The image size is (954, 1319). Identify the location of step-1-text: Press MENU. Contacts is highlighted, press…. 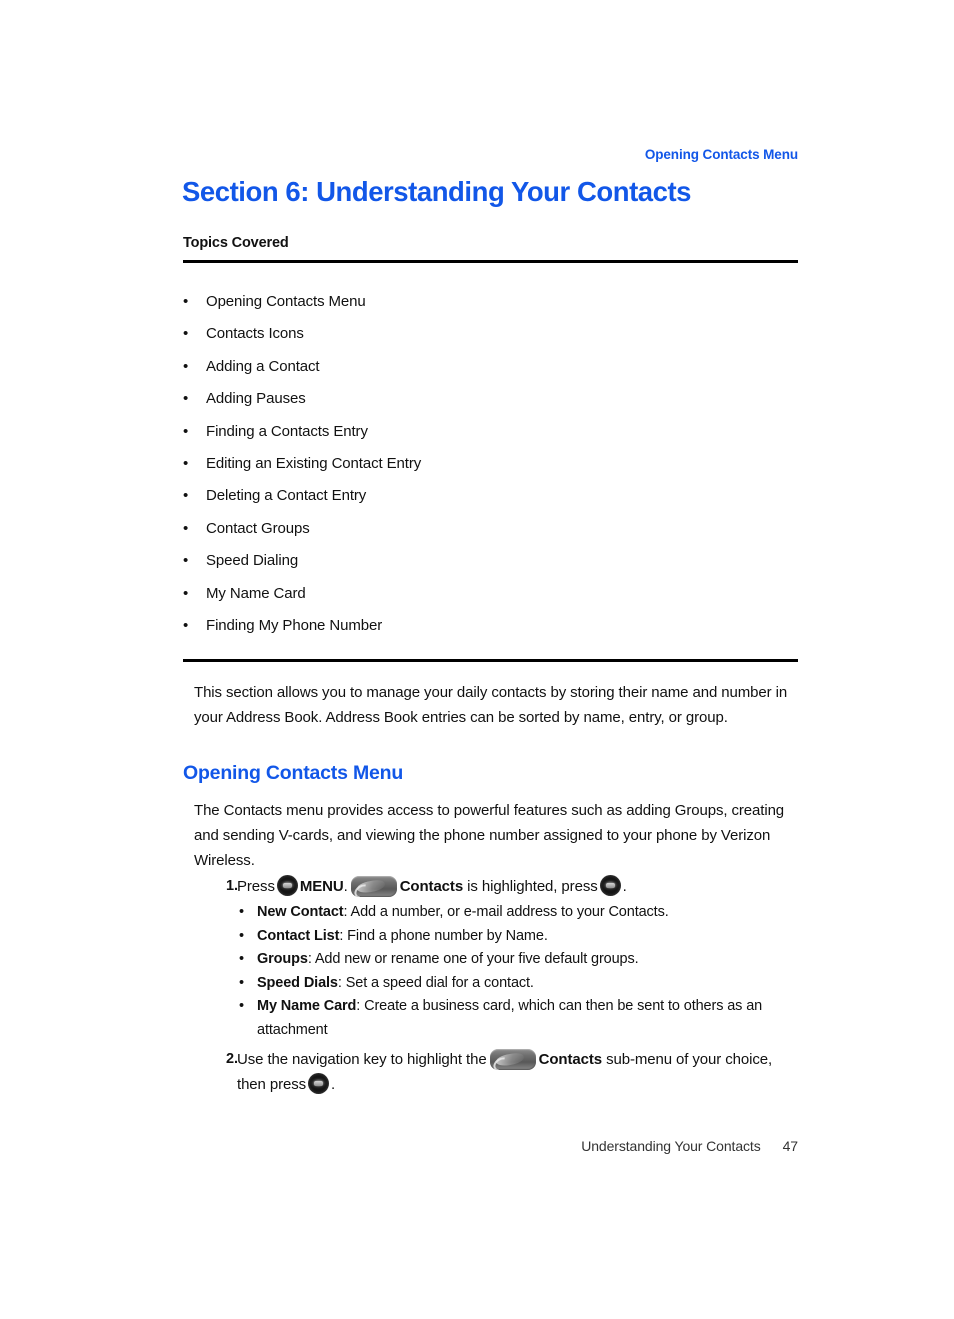
(518, 886).